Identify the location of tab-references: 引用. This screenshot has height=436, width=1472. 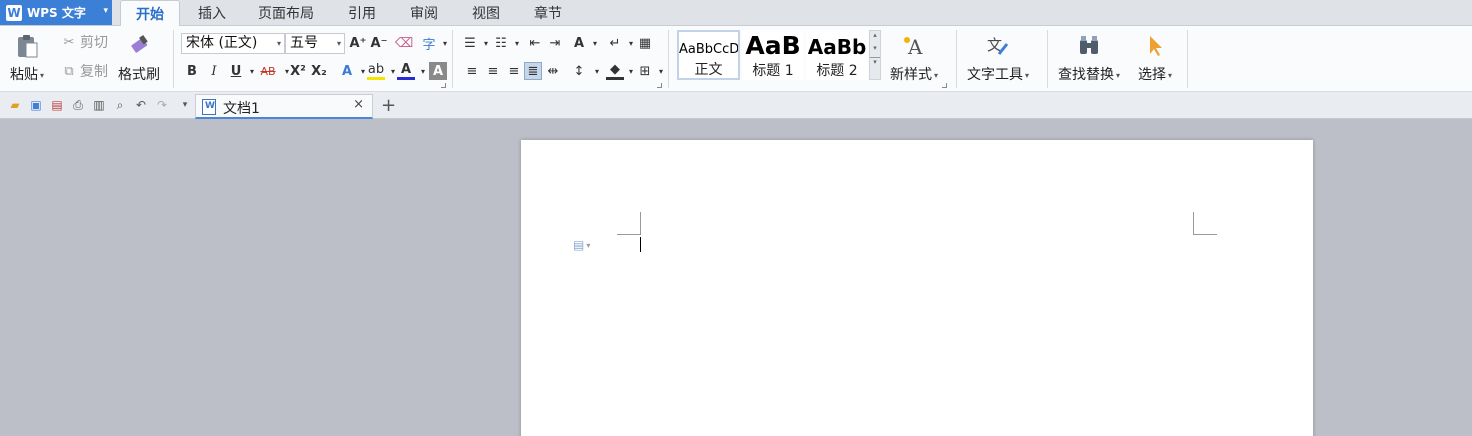
(362, 13).